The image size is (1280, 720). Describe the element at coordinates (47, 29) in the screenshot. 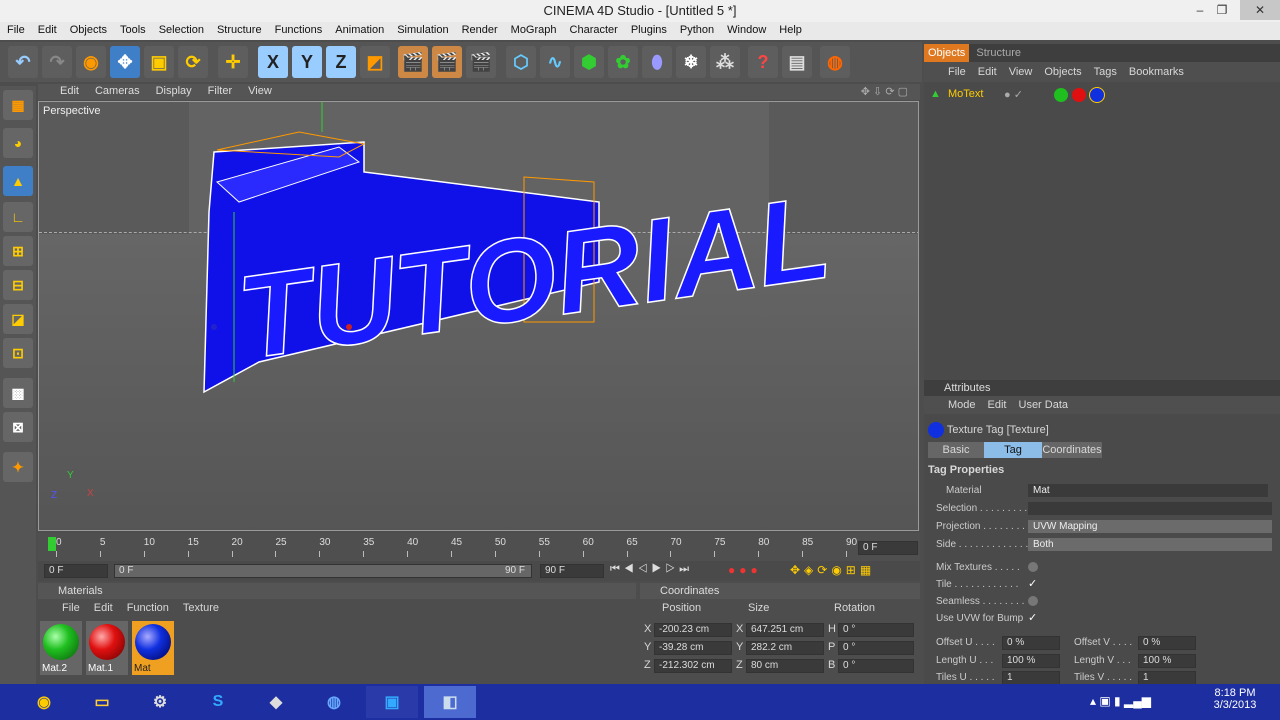

I see `menu-edit: Edit` at that location.